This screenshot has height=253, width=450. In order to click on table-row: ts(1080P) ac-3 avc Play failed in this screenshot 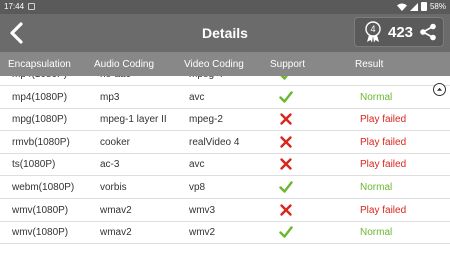, I will do `click(225, 165)`.